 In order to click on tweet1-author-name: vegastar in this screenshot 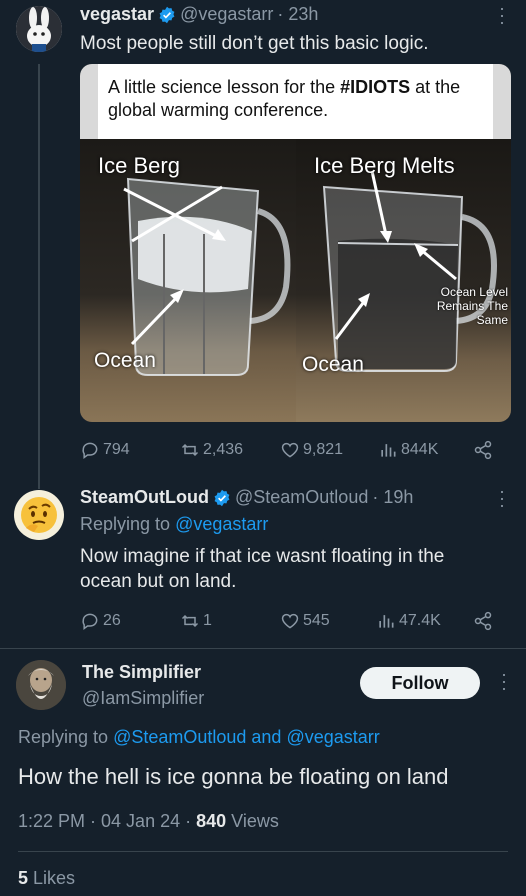, I will do `click(117, 14)`.